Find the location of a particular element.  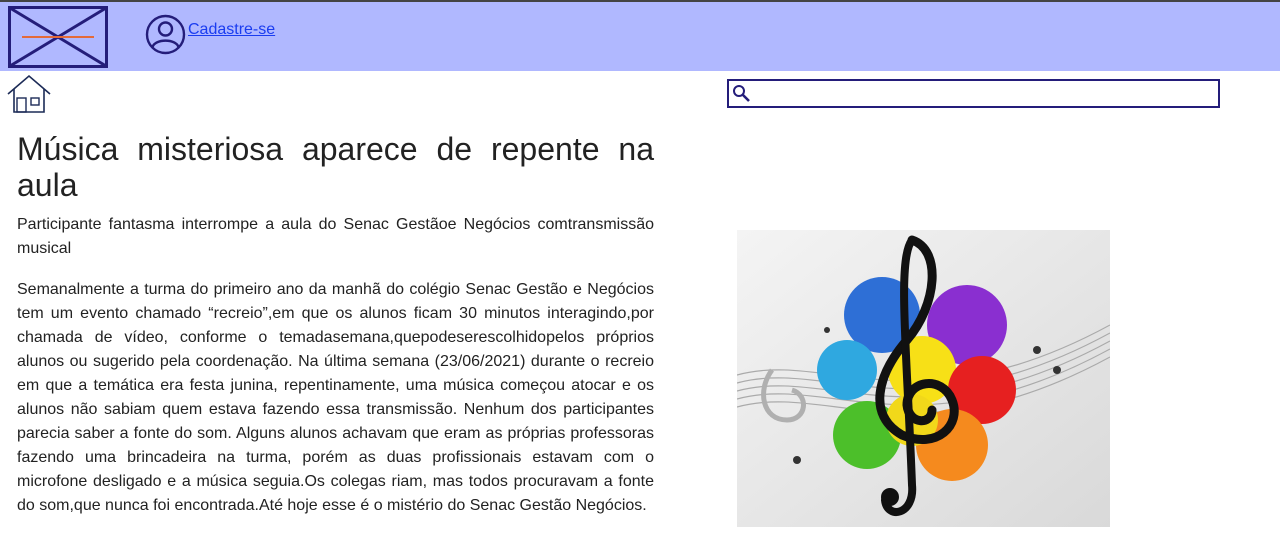

top-header: Cadastre-se is located at coordinates (640, 36).